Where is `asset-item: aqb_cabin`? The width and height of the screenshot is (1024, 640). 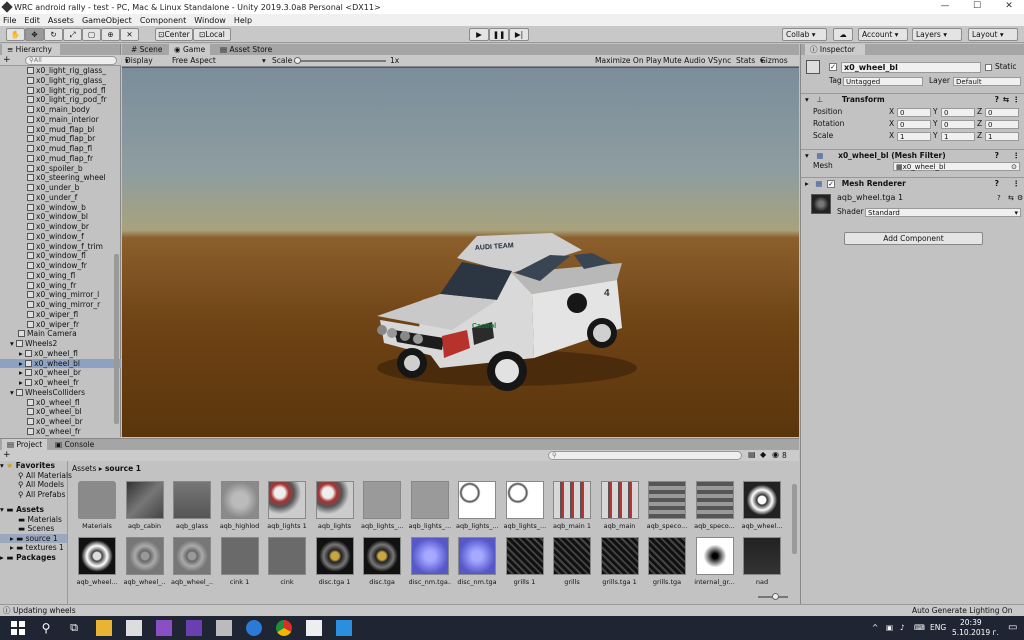
asset-item: aqb_cabin is located at coordinates (145, 506).